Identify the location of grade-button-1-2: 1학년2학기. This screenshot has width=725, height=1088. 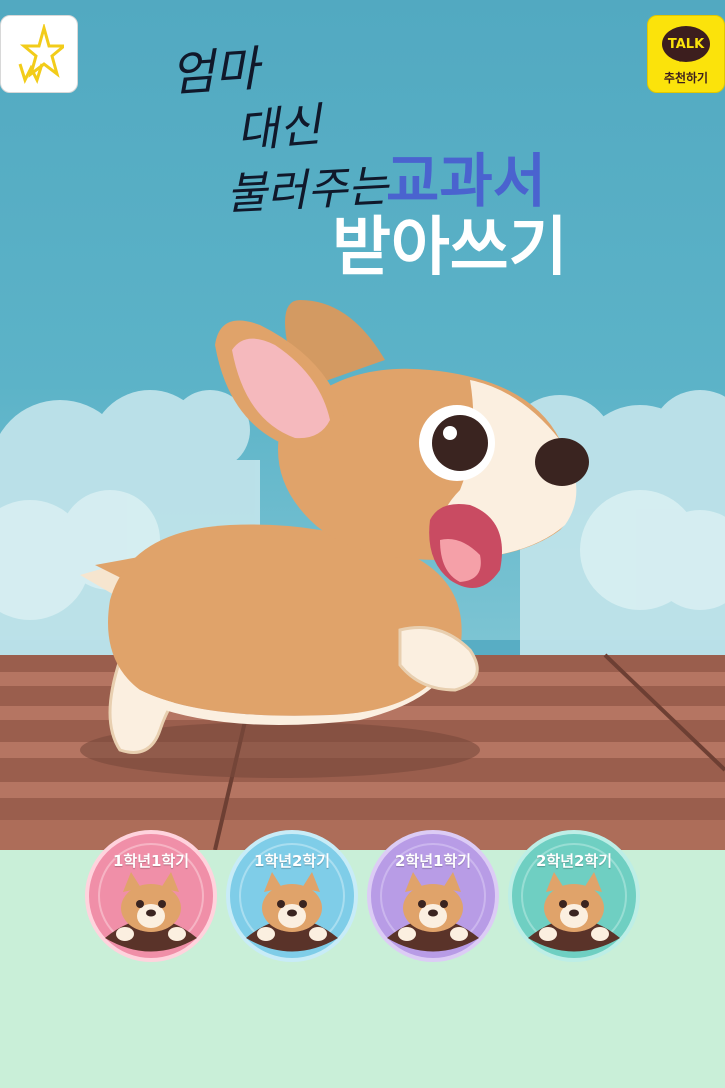
(292, 896).